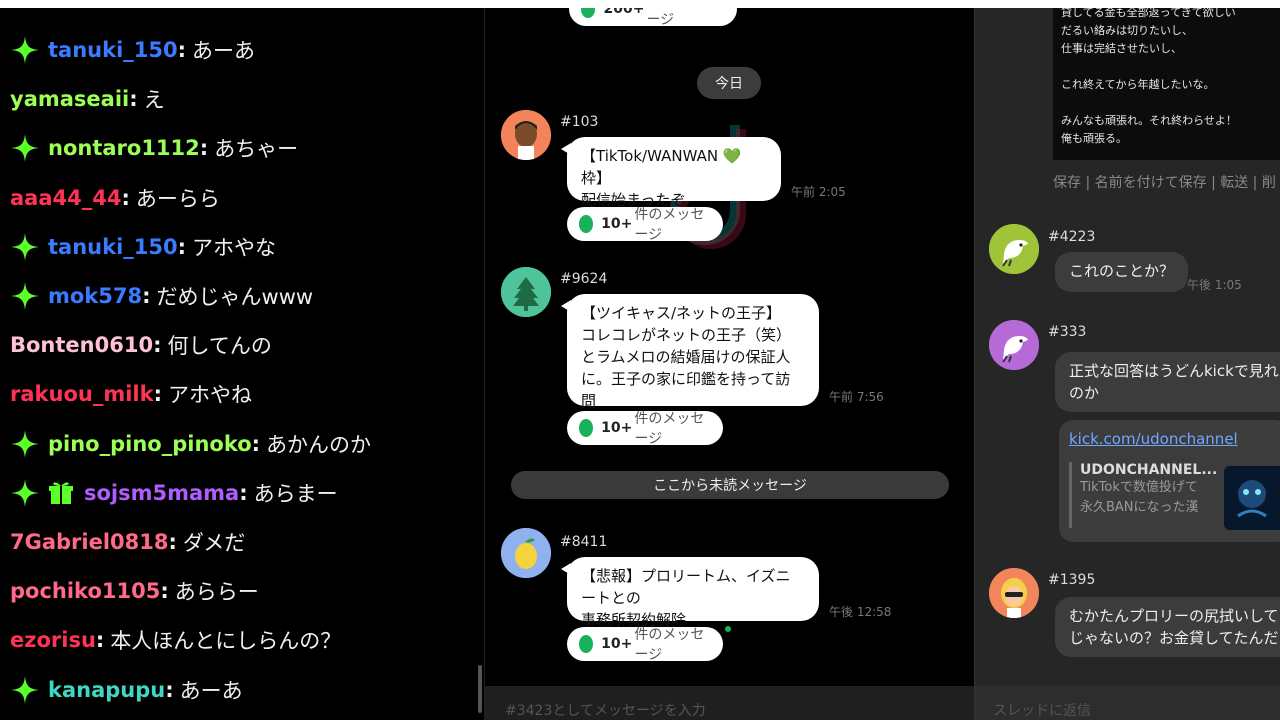  I want to click on chat-bubble-icon, so click(586, 428).